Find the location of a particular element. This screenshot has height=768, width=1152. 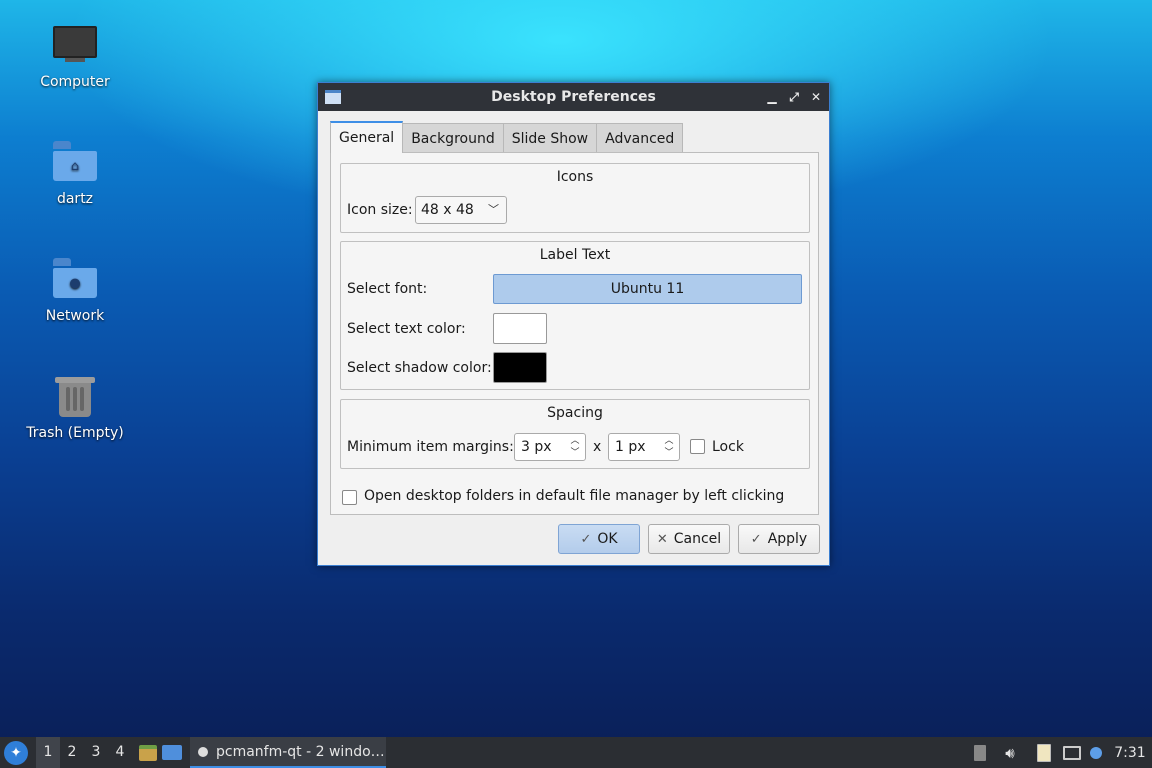

ok-label: OK is located at coordinates (607, 539).